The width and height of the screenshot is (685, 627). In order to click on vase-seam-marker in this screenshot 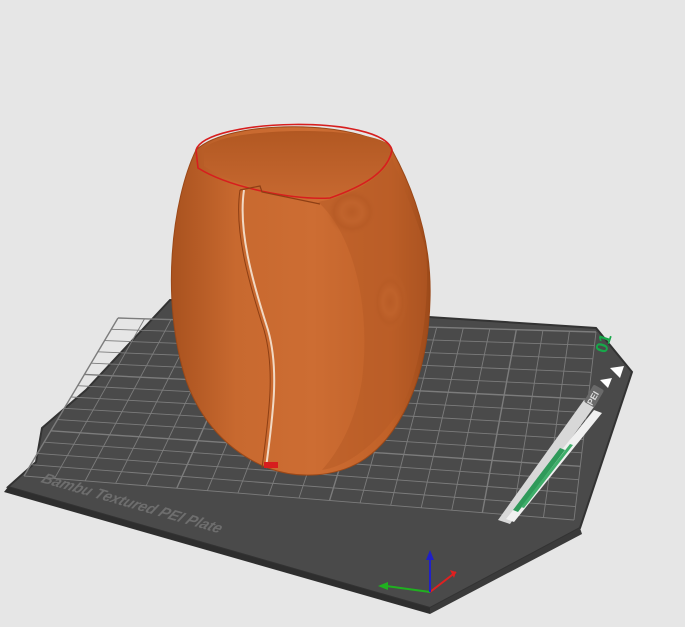, I will do `click(271, 465)`.